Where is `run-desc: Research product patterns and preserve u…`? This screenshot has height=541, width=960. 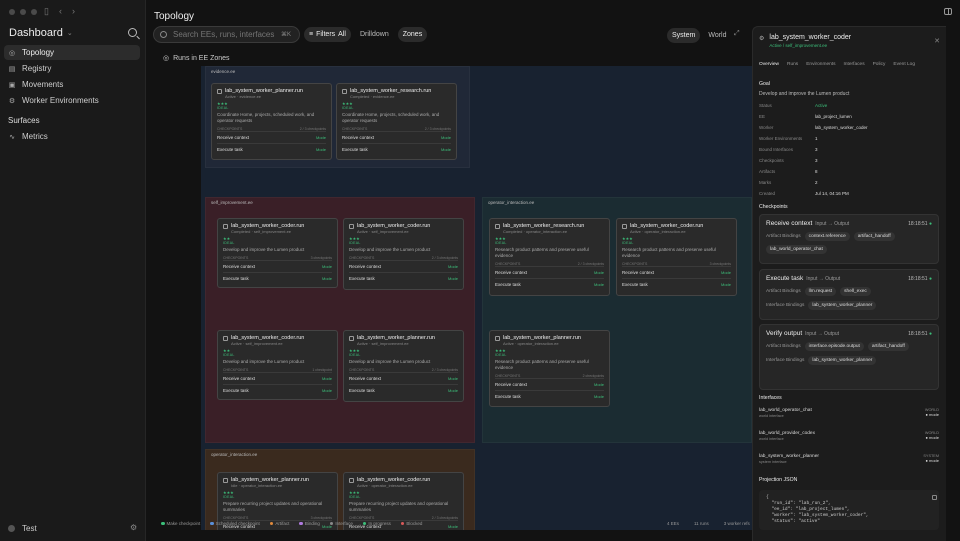 run-desc: Research product patterns and preserve u… is located at coordinates (542, 252).